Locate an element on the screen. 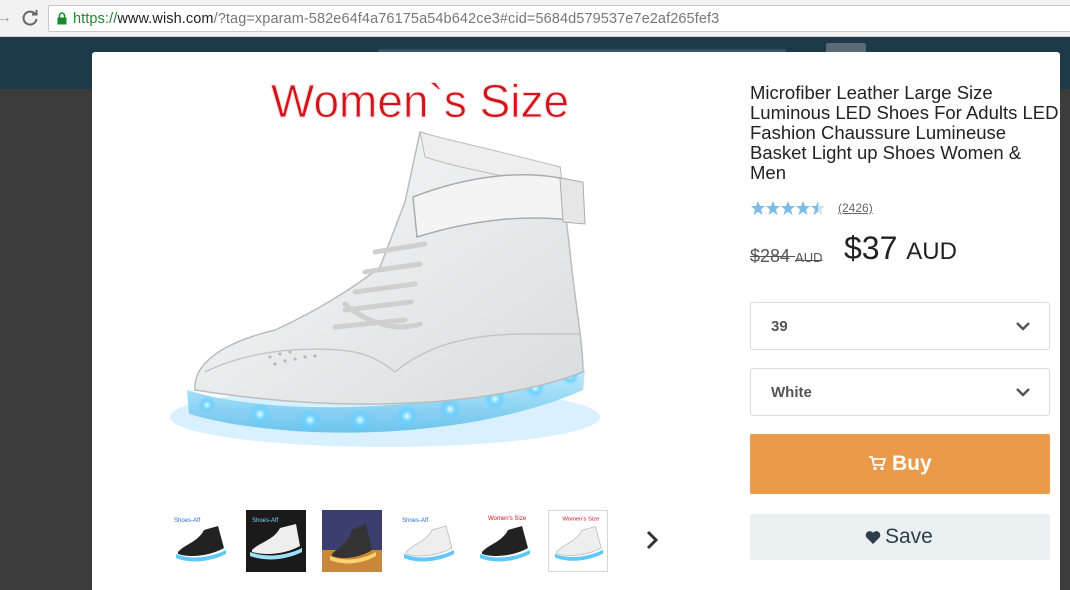  cart-icon is located at coordinates (877, 463).